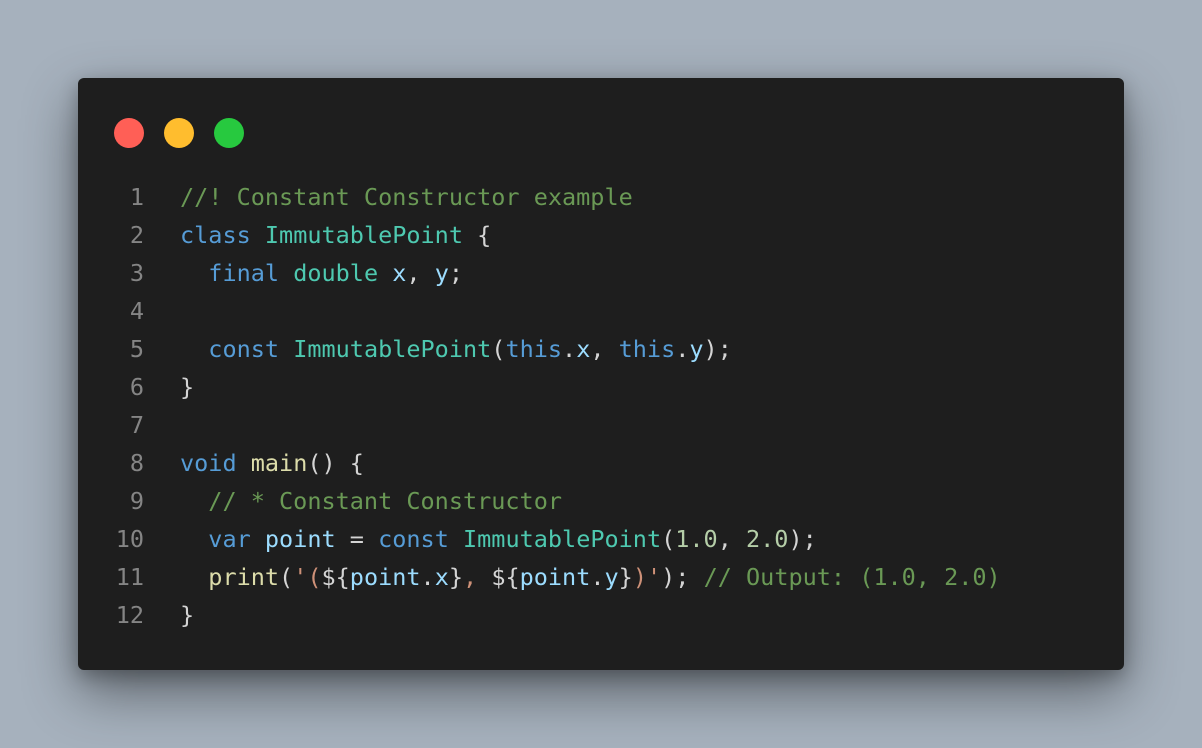  What do you see at coordinates (215, 235) in the screenshot?
I see `code-token: class` at bounding box center [215, 235].